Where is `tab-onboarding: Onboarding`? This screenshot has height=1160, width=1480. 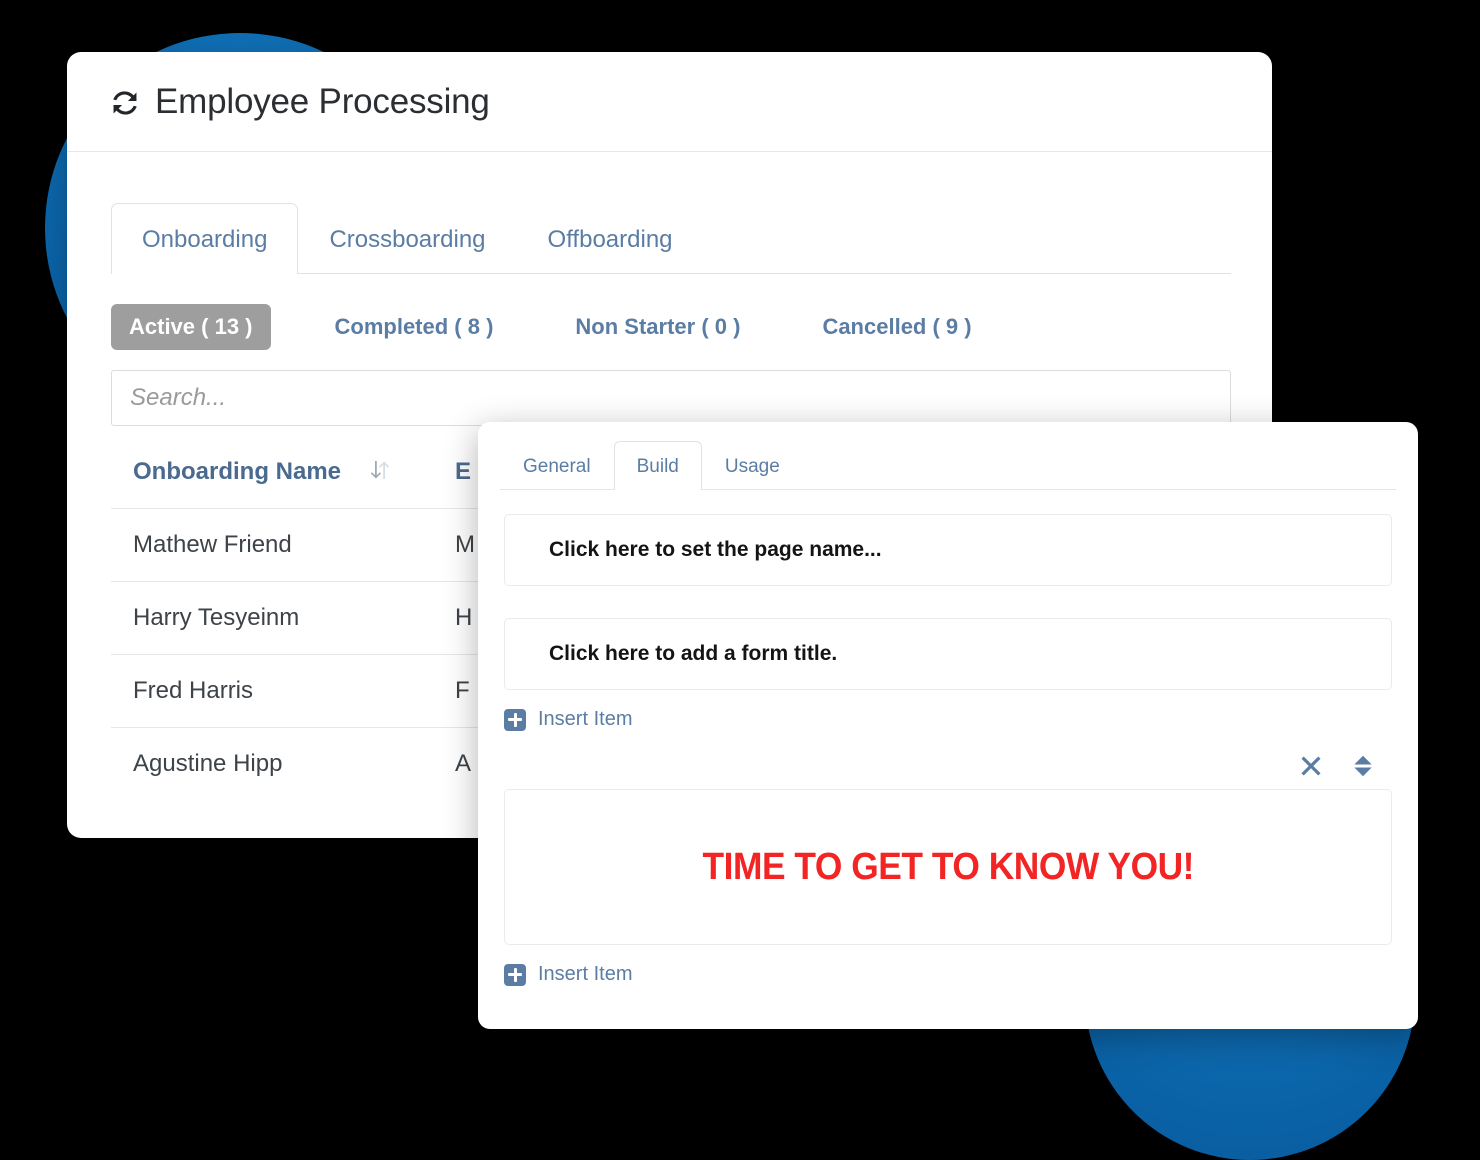
tab-onboarding: Onboarding is located at coordinates (205, 238).